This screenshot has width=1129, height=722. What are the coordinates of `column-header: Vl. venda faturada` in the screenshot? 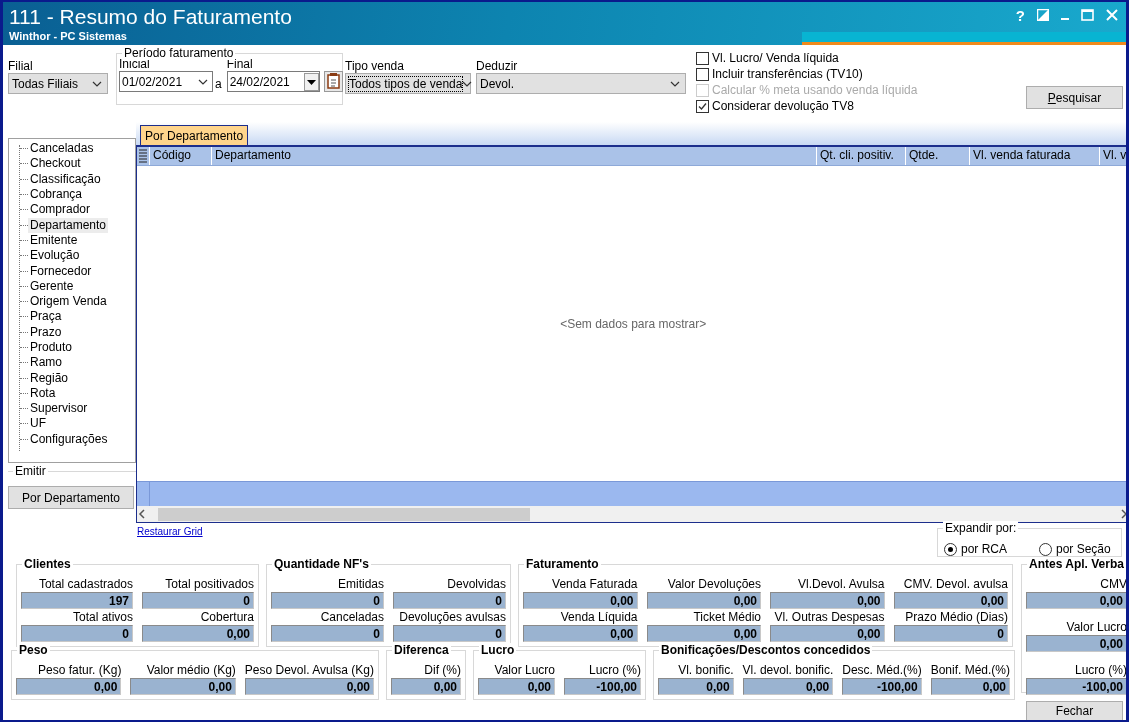 It's located at (1035, 156).